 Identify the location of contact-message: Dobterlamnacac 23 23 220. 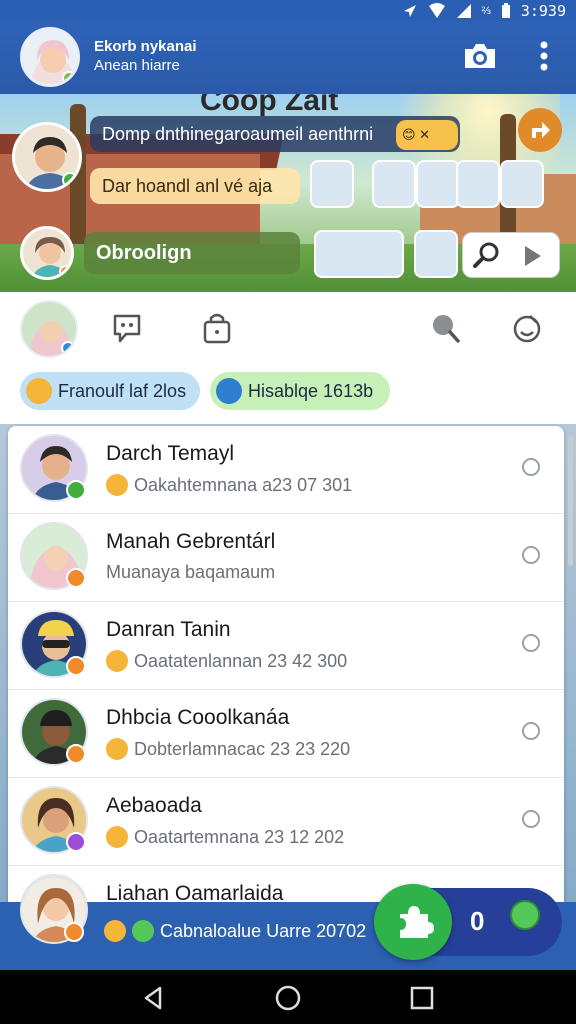
(228, 749).